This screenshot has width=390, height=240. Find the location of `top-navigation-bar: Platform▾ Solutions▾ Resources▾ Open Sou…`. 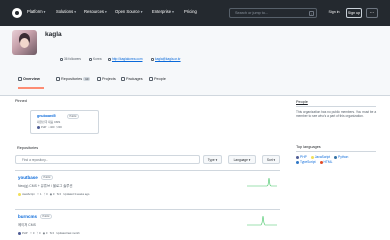

top-navigation-bar: Platform▾ Solutions▾ Resources▾ Open Sou… is located at coordinates (195, 13).